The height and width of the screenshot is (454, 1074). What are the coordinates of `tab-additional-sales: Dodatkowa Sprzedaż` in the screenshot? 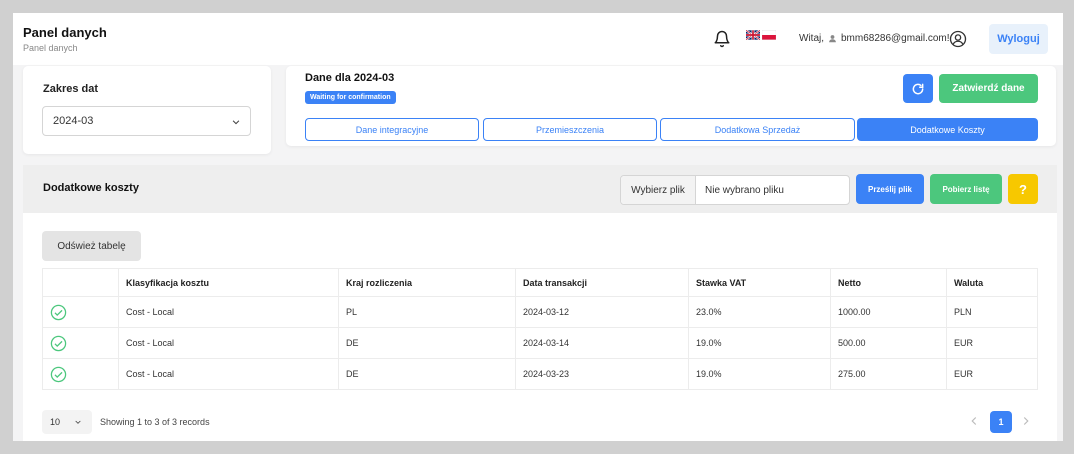 It's located at (757, 129).